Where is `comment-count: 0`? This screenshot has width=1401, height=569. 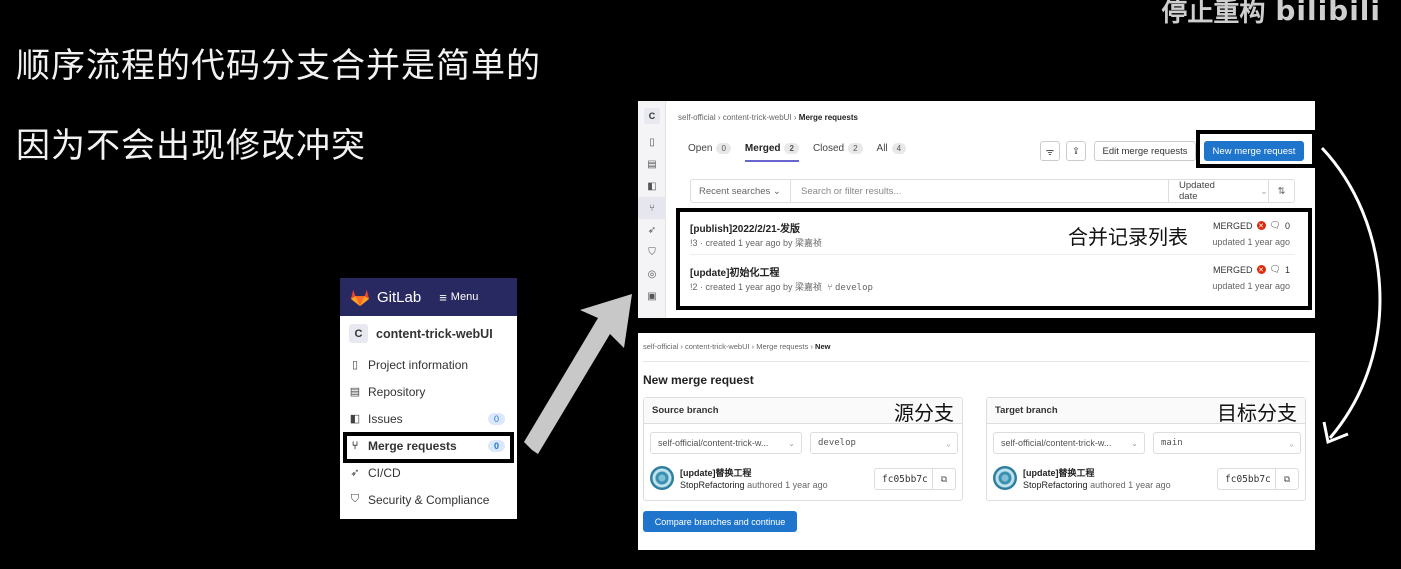 comment-count: 0 is located at coordinates (1287, 225).